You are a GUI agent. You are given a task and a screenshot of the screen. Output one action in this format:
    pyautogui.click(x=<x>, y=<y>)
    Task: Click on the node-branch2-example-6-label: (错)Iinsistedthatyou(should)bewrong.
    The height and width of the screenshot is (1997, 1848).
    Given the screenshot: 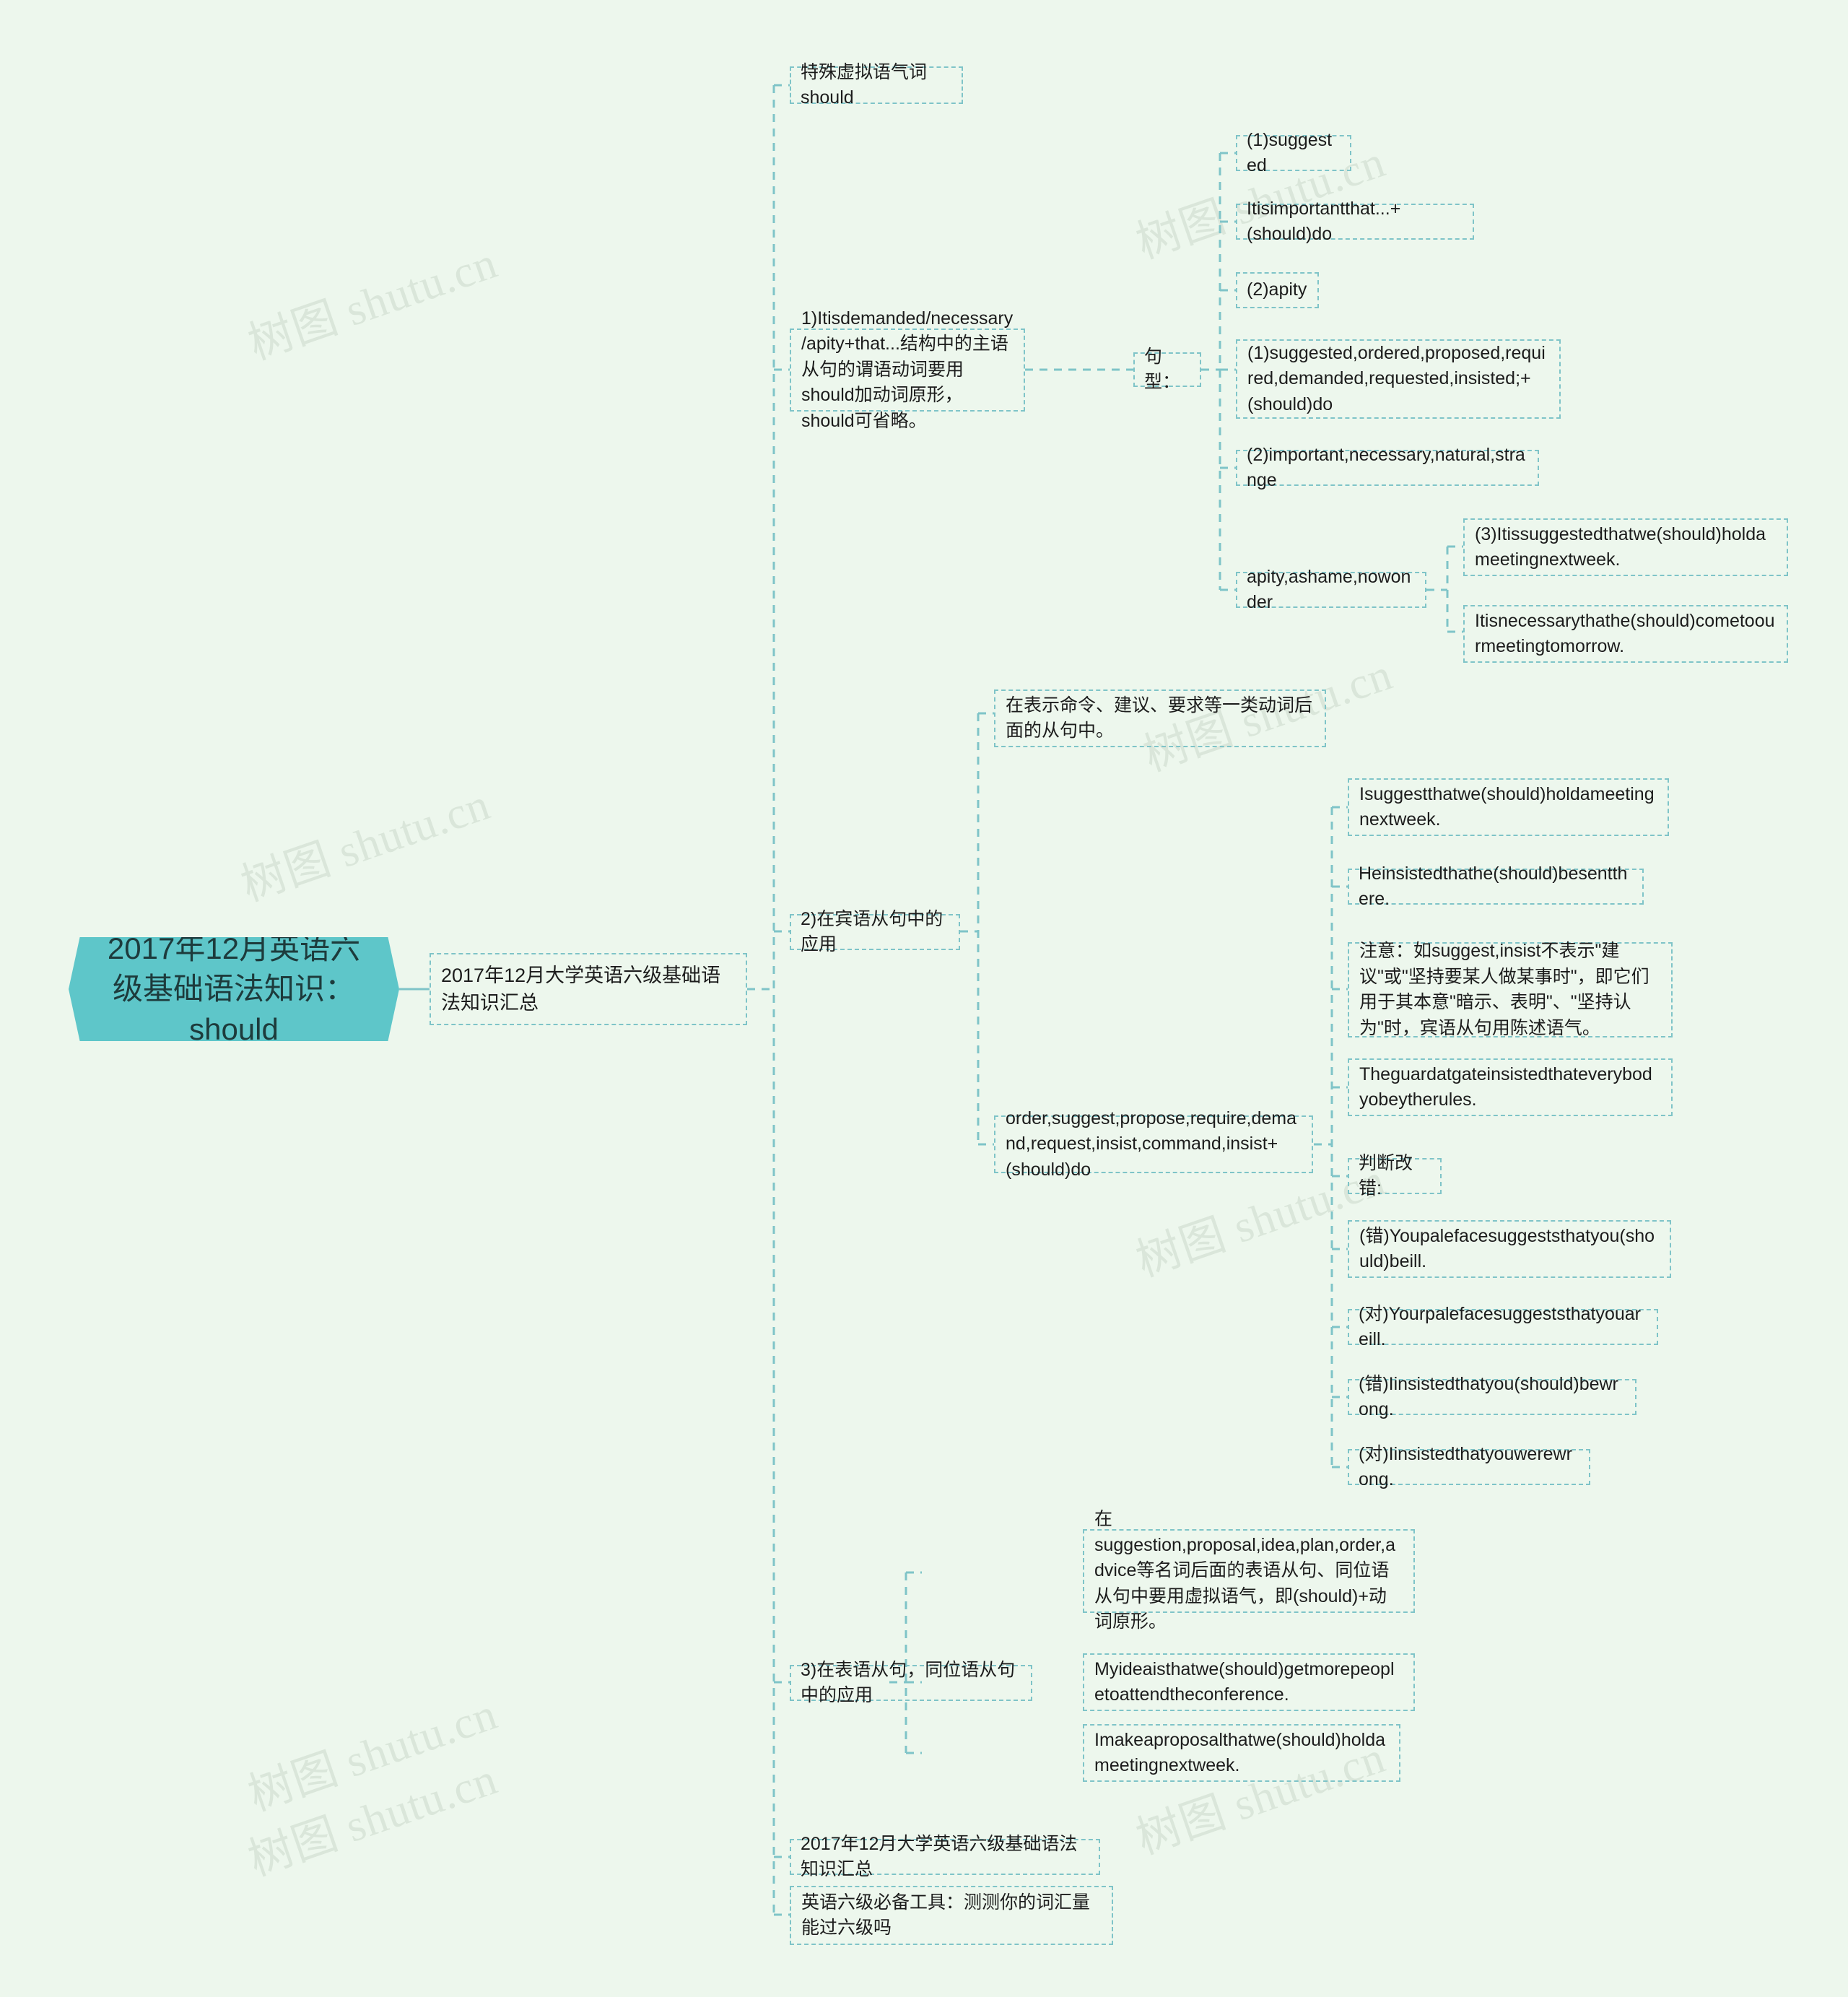 What is the action you would take?
    pyautogui.click(x=1488, y=1396)
    